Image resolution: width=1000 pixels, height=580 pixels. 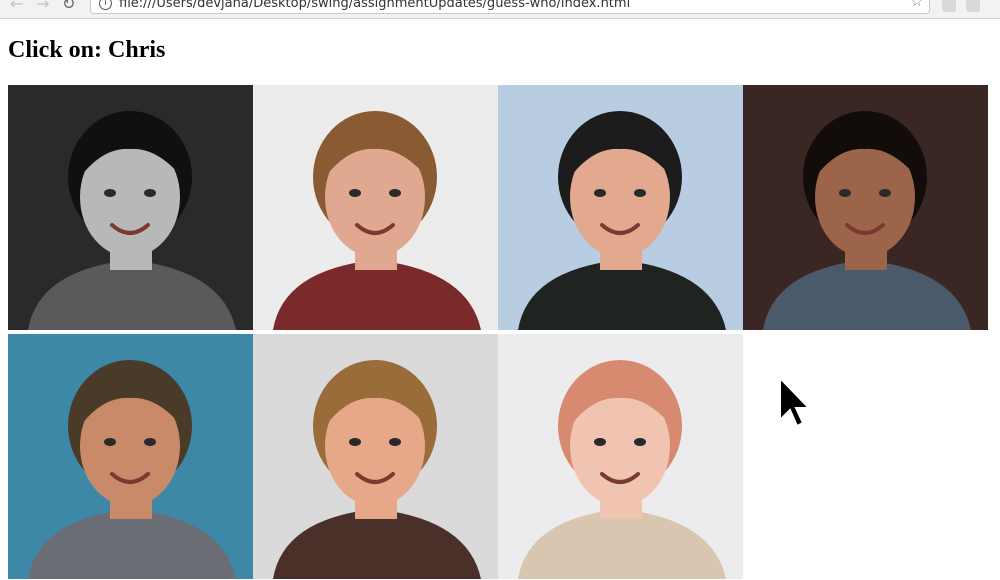 What do you see at coordinates (68, 6) in the screenshot?
I see `reload-button: ↻` at bounding box center [68, 6].